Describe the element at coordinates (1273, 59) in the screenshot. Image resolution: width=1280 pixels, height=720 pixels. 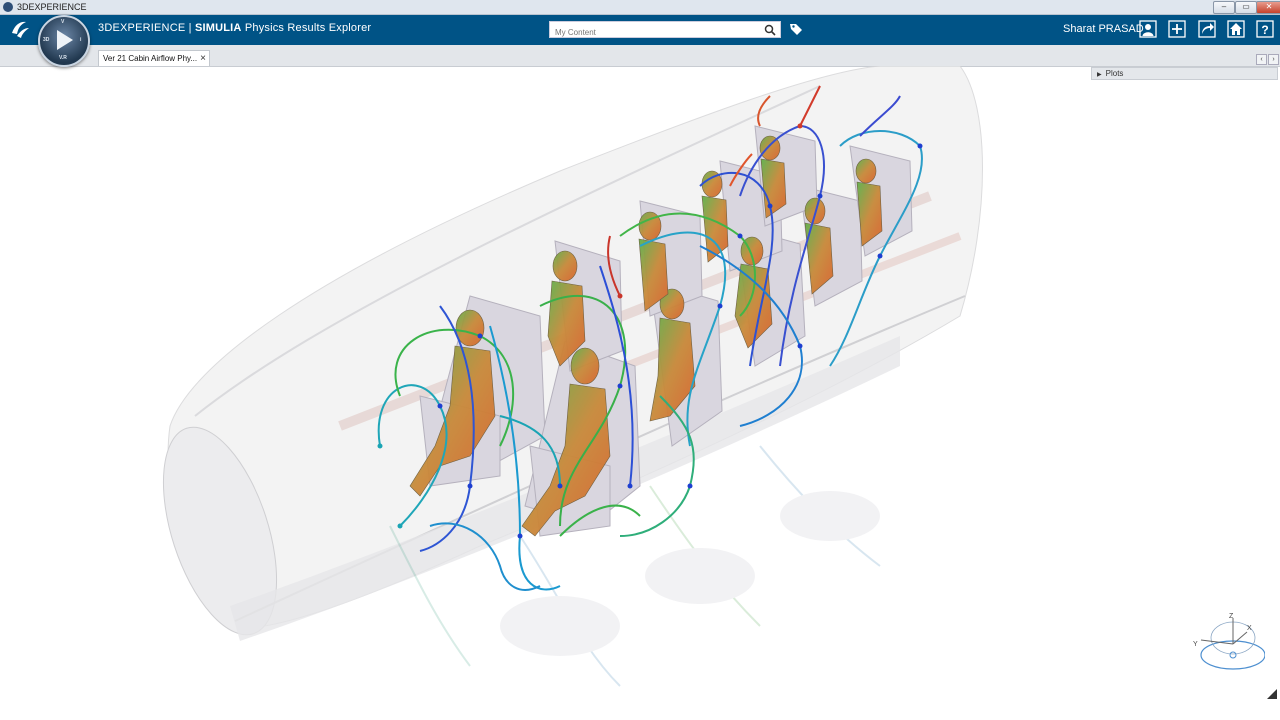
I see `tab-next-button: ›` at that location.